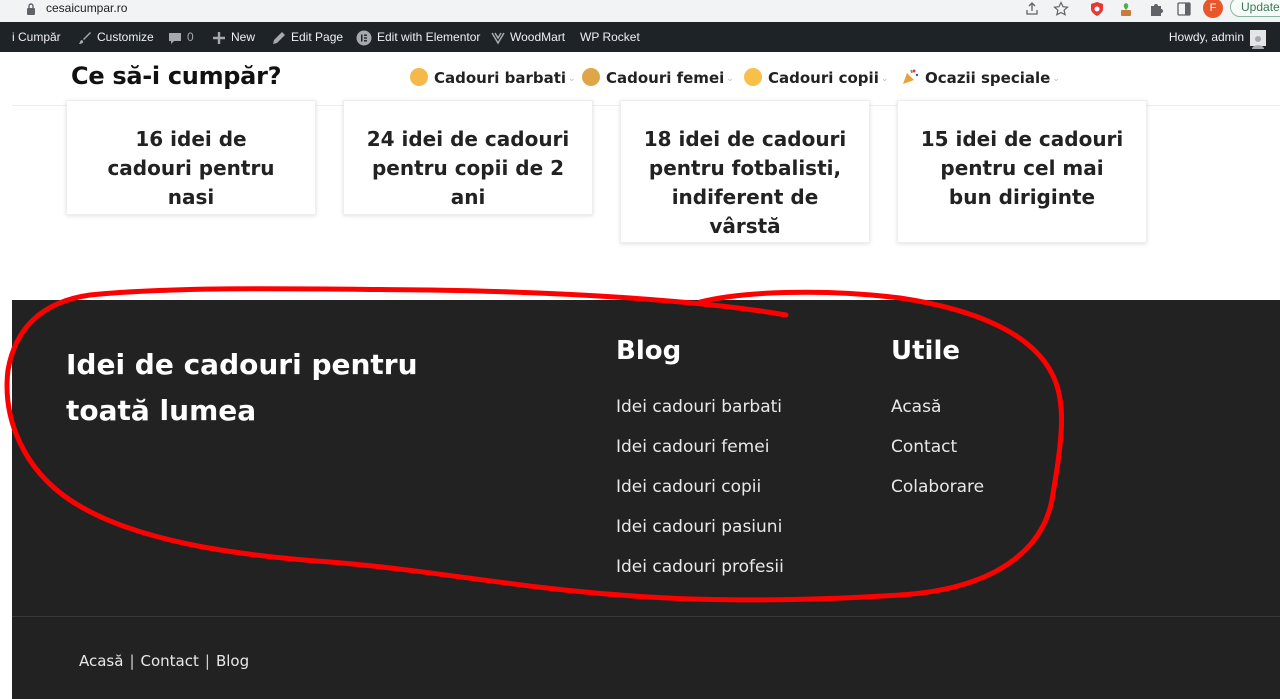 The image size is (1280, 699). What do you see at coordinates (937, 415) in the screenshot?
I see `footer-link: Acasă` at bounding box center [937, 415].